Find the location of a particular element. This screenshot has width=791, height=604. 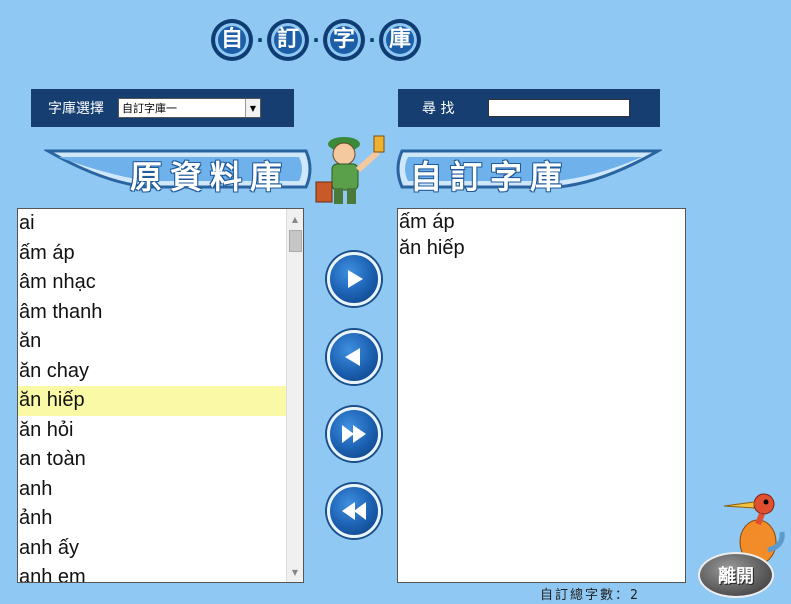

custom-word-count: 自訂總字數：2 is located at coordinates (590, 595).